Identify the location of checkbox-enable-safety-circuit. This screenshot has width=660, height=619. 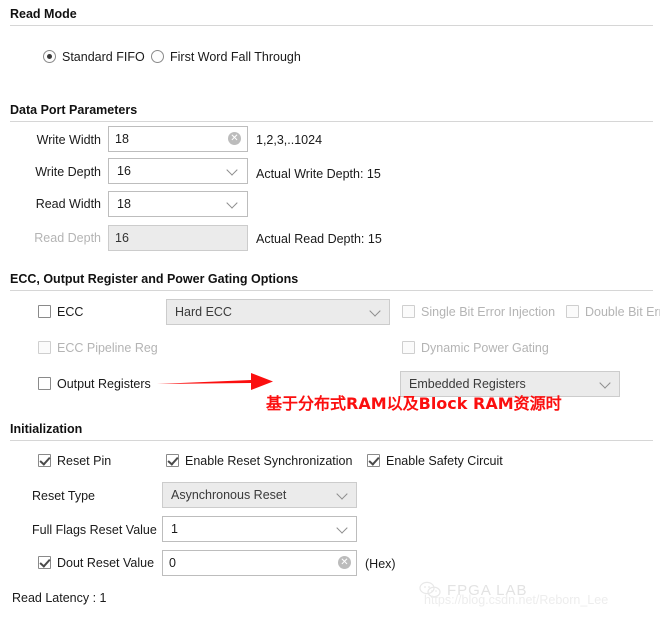
(373, 460).